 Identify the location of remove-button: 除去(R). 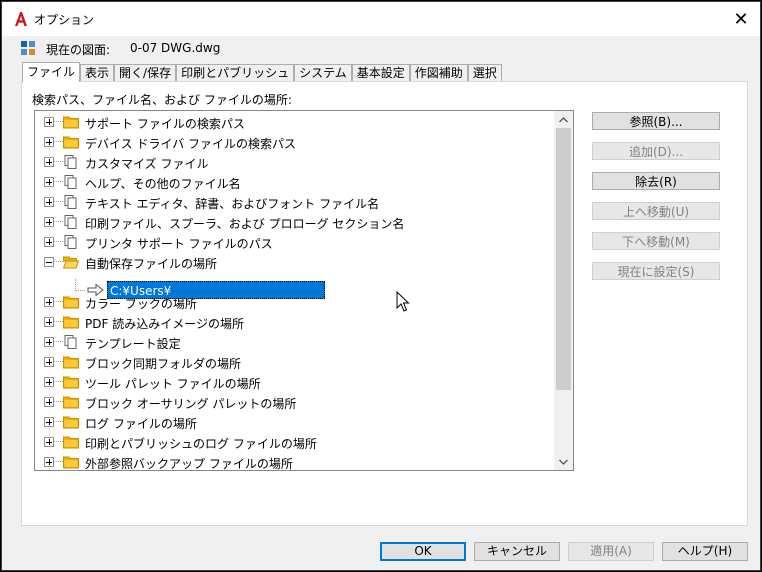
(656, 181).